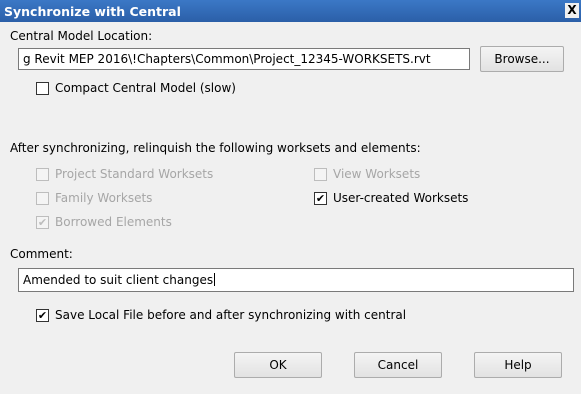 This screenshot has width=581, height=394. Describe the element at coordinates (92, 11) in the screenshot. I see `dialog-title: Synchronize with Central` at that location.